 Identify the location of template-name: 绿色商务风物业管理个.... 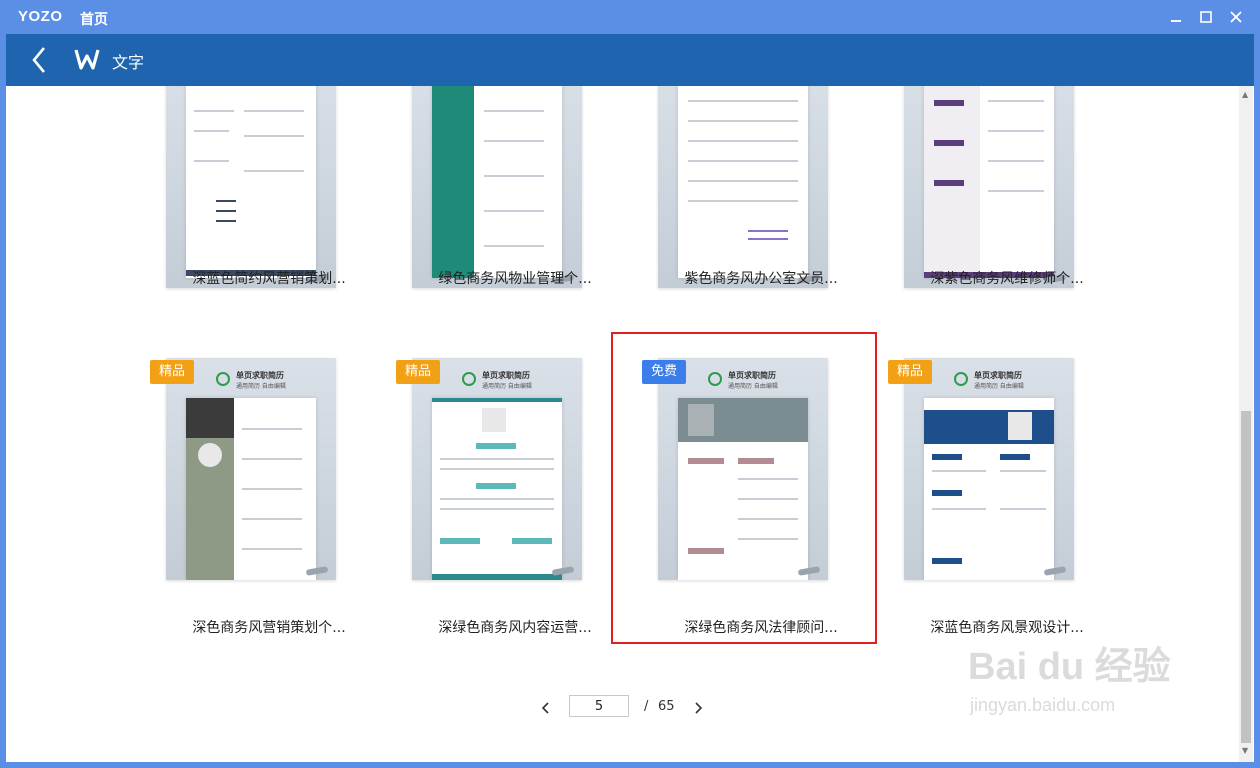
(515, 278).